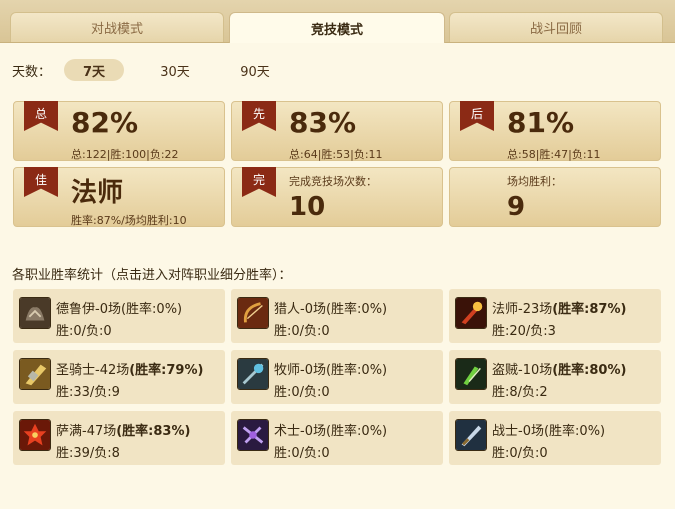 The height and width of the screenshot is (509, 675). I want to click on second-badge: 后, so click(477, 116).